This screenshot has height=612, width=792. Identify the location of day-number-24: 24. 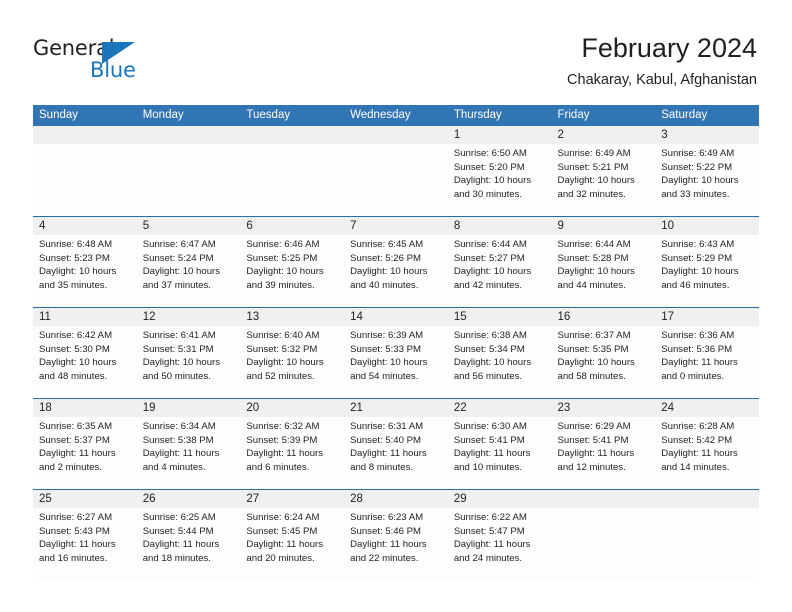
(707, 408).